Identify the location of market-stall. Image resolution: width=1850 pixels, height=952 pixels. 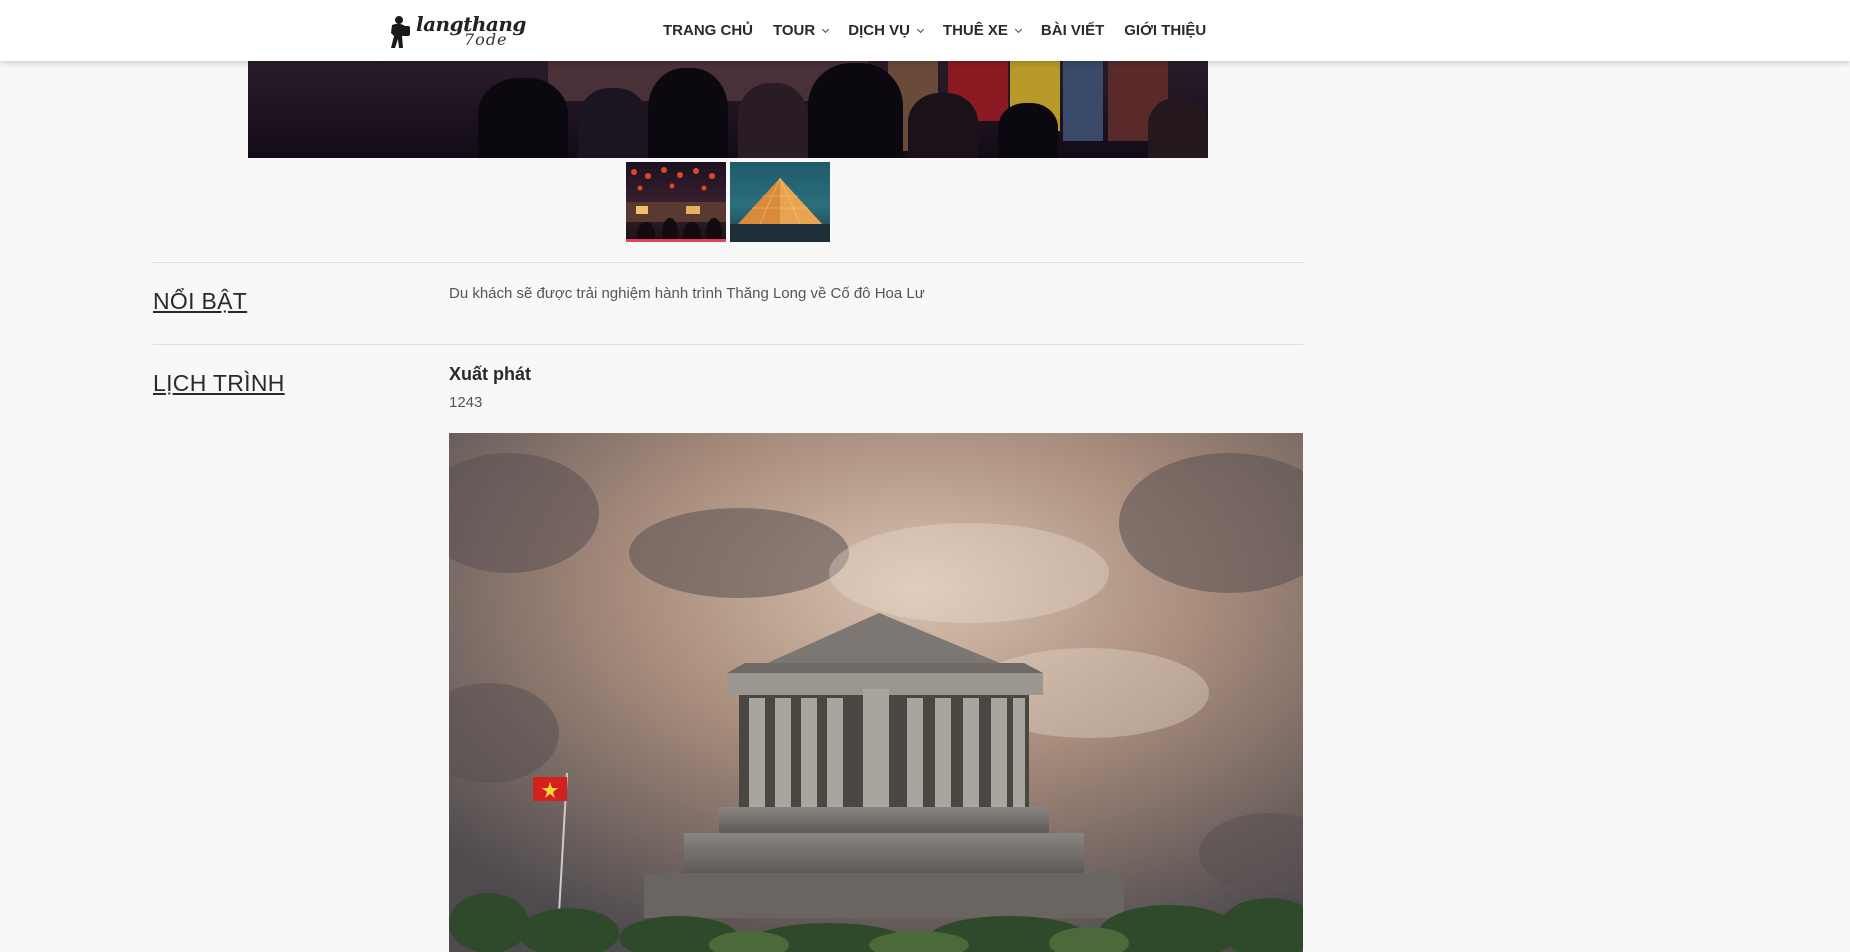
(1083, 101).